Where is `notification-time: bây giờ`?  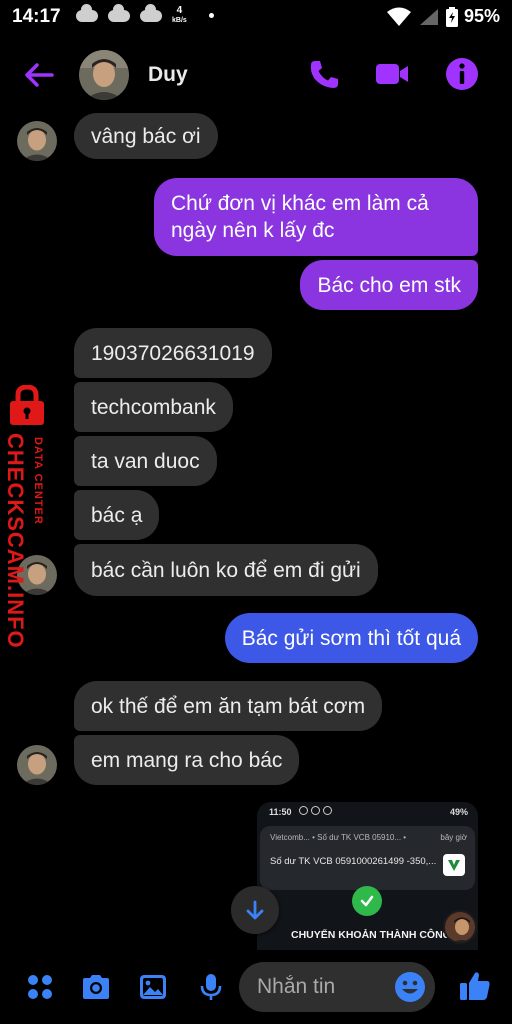 notification-time: bây giờ is located at coordinates (453, 837).